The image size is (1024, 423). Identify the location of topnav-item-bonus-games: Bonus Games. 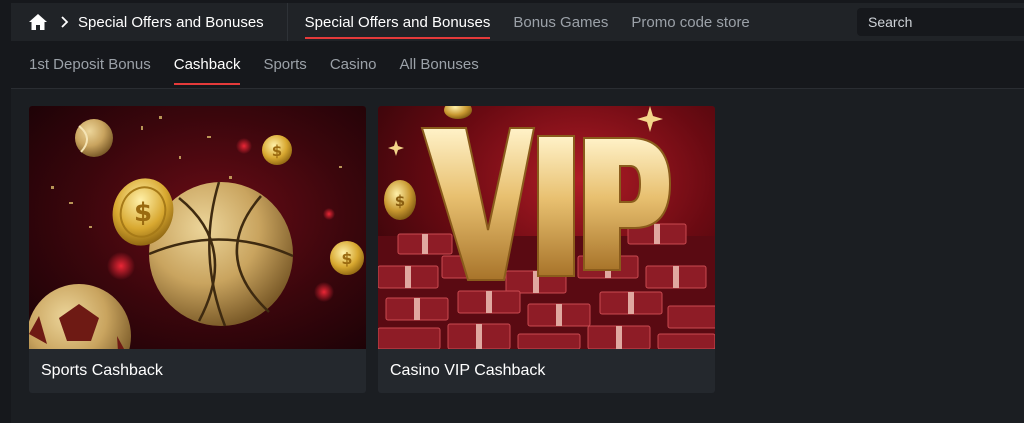
(560, 22).